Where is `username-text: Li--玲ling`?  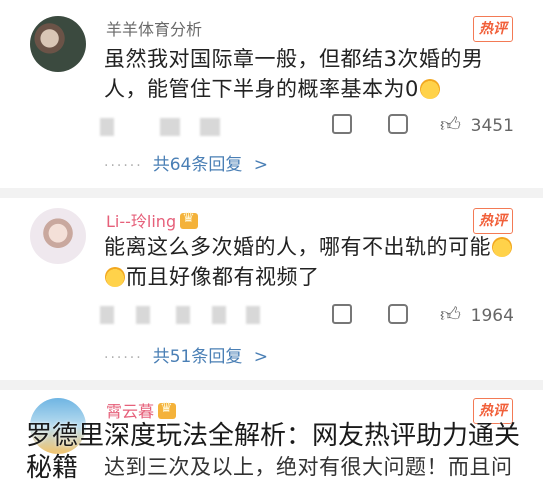
username-text: Li--玲ling is located at coordinates (141, 221).